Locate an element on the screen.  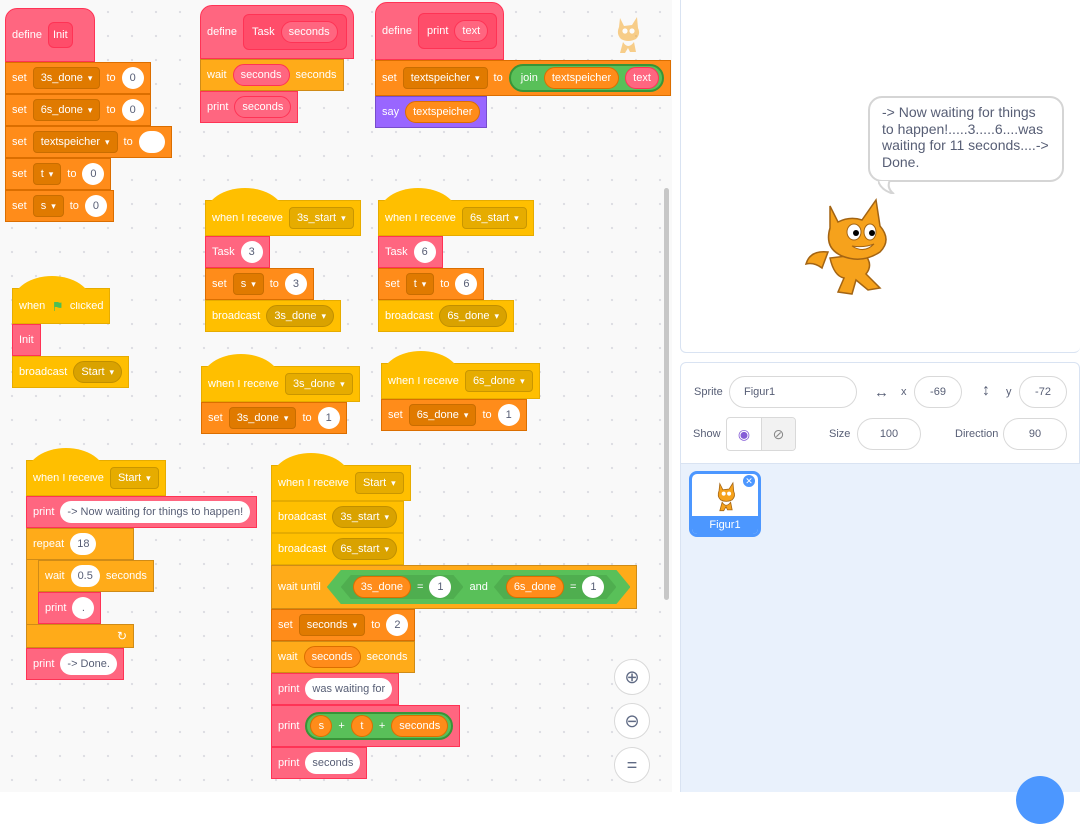
script-receive-3s-done: when I receive 3s_done set 3s_done to 1 is located at coordinates (280, 394).